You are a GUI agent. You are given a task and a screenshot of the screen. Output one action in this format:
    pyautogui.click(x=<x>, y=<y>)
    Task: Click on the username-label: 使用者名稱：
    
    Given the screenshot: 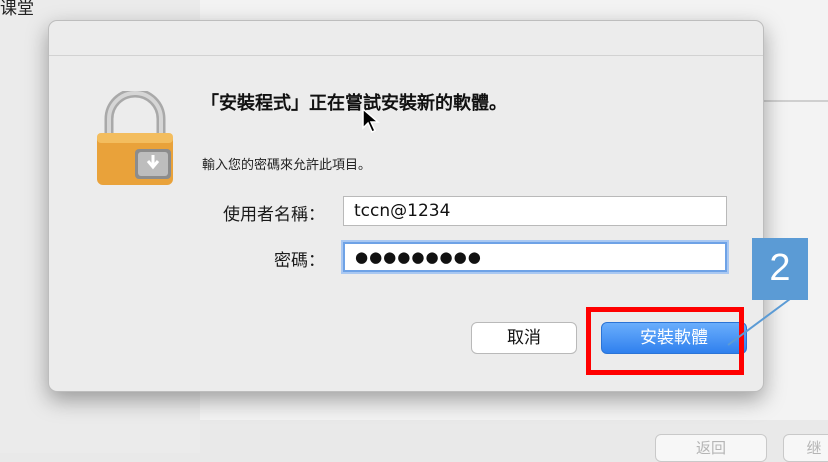 What is the action you would take?
    pyautogui.click(x=274, y=215)
    